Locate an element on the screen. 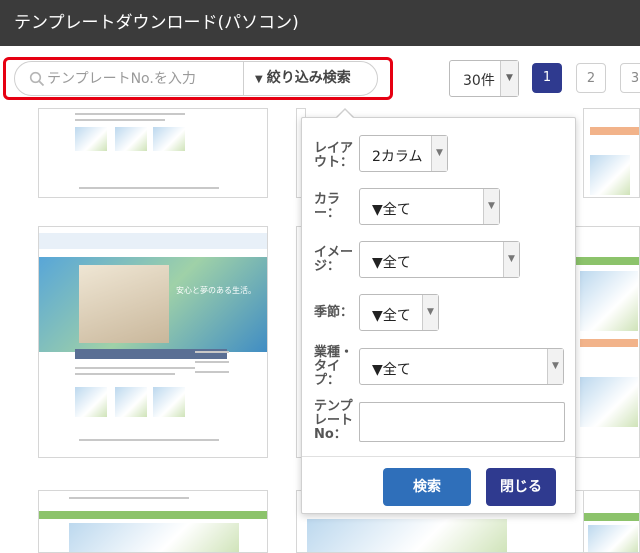  industry-value: ▼全て is located at coordinates (391, 370).